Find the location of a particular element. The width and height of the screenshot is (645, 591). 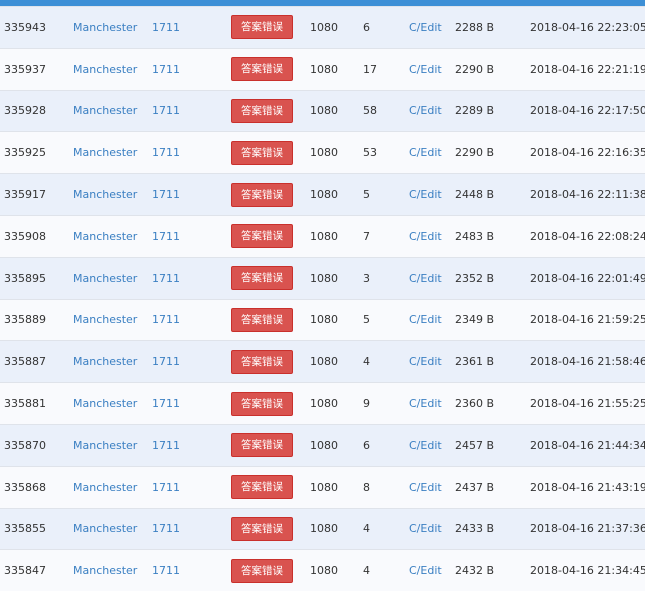

run-id: 335895 is located at coordinates (25, 278).